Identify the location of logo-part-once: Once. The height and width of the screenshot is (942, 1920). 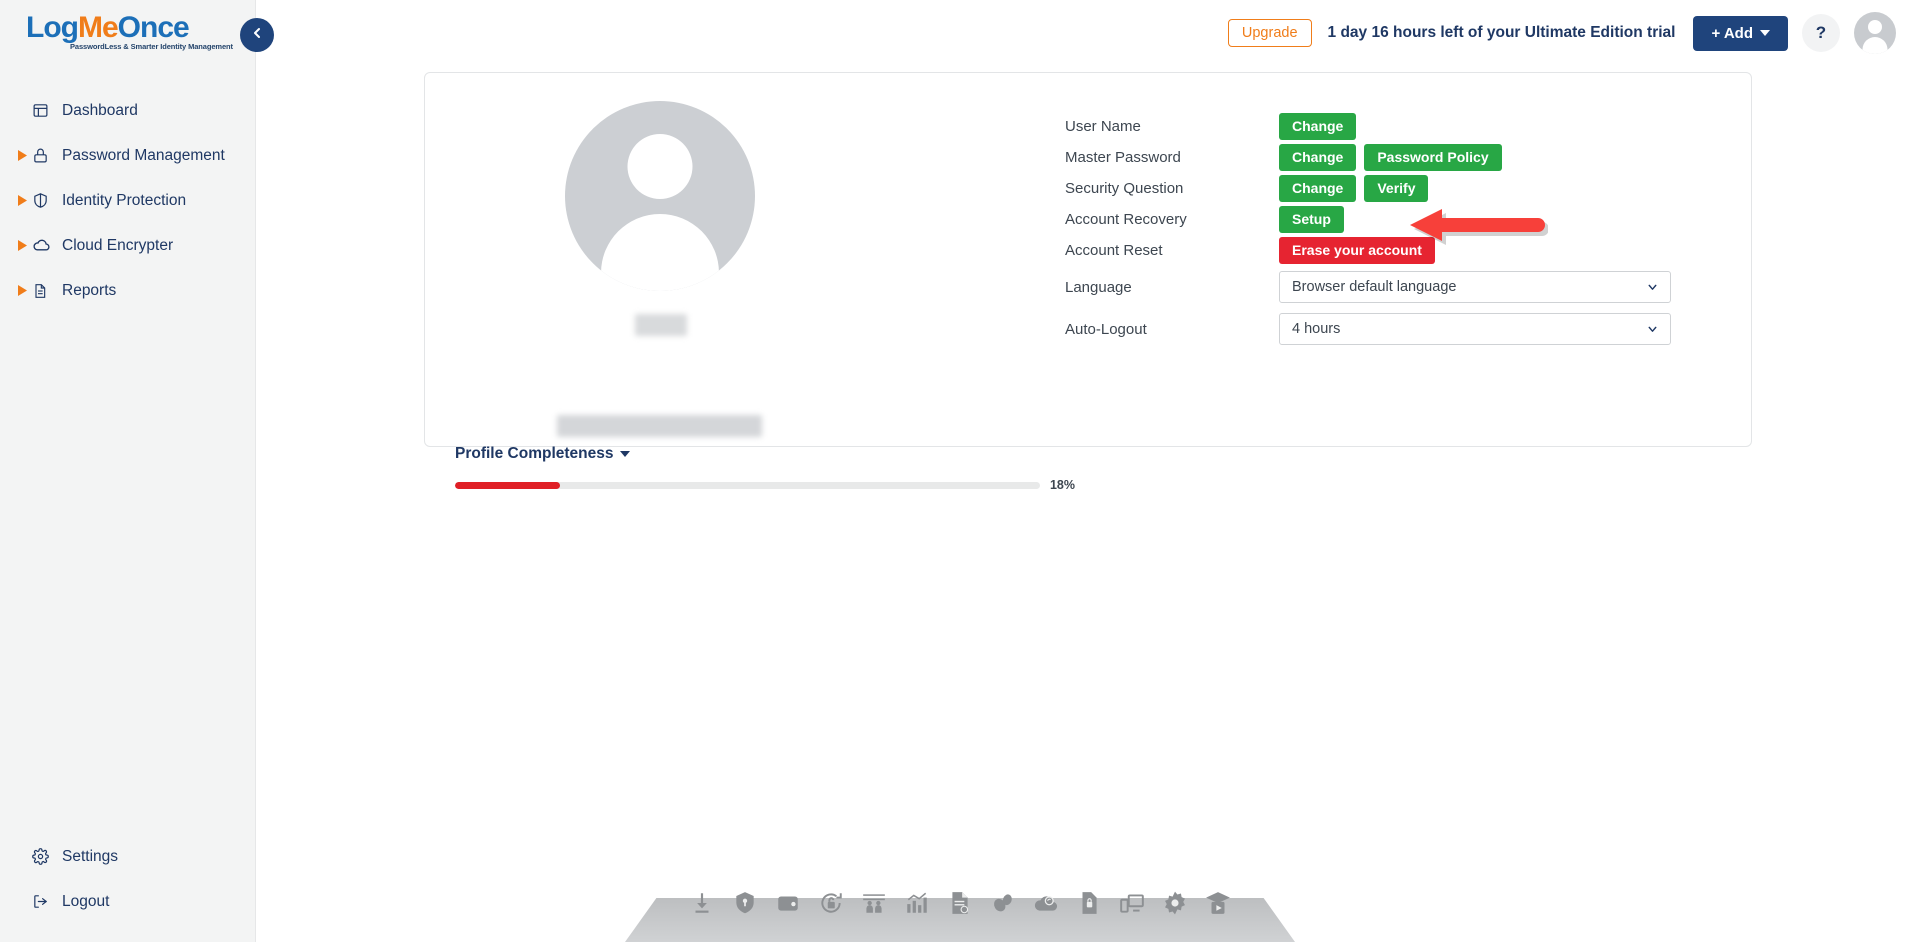
(153, 27).